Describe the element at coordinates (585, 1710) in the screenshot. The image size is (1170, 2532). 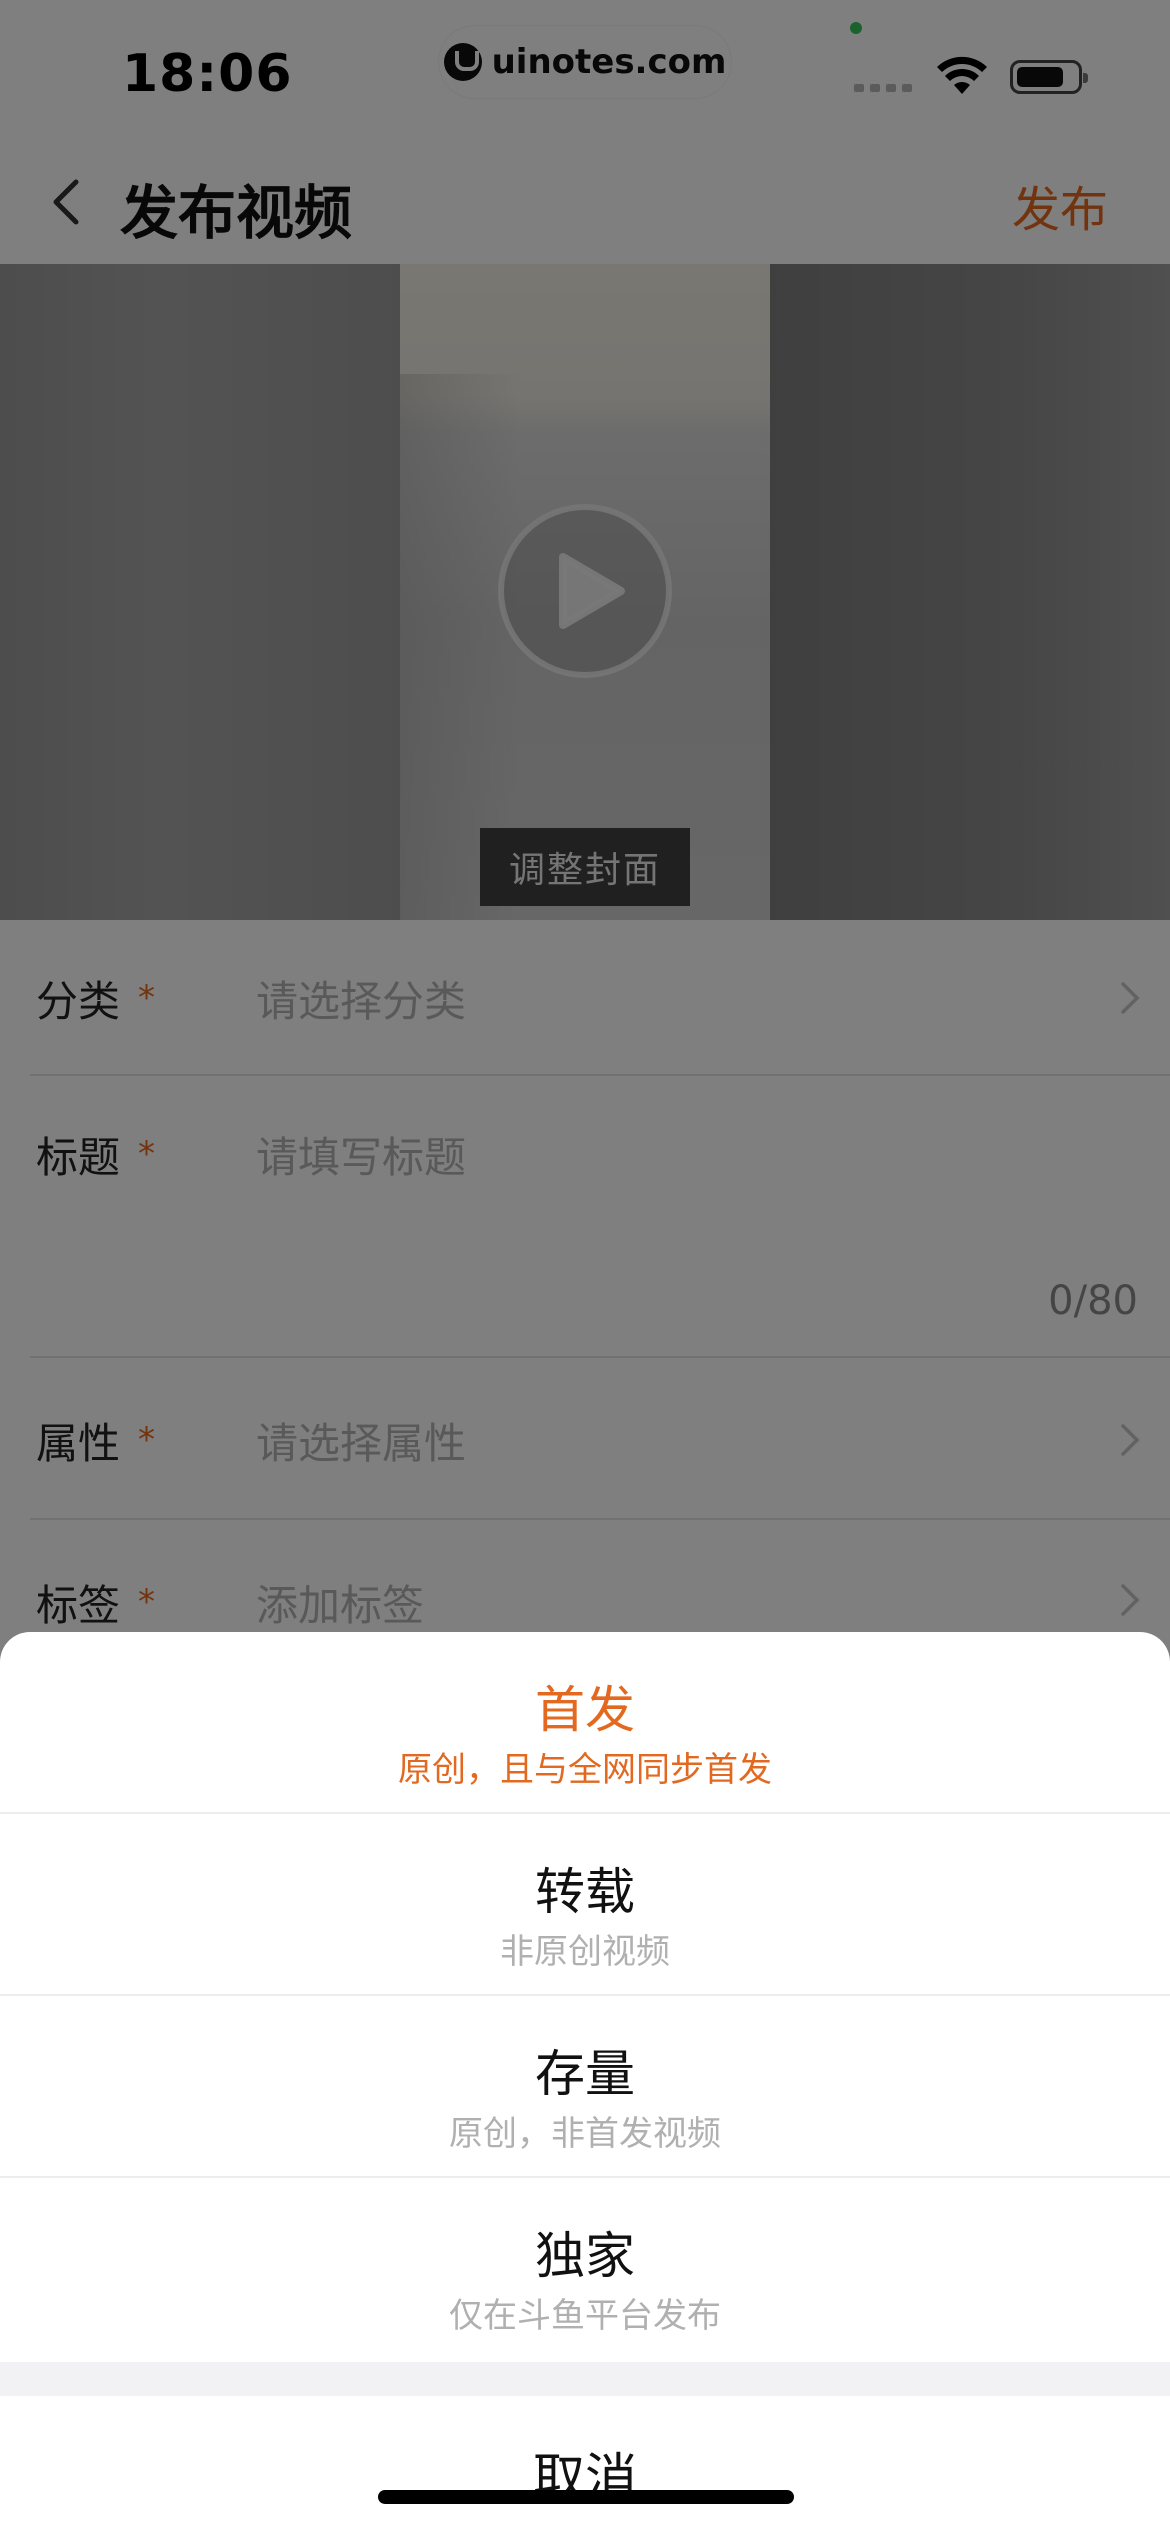
I see `option-title: 首发` at that location.